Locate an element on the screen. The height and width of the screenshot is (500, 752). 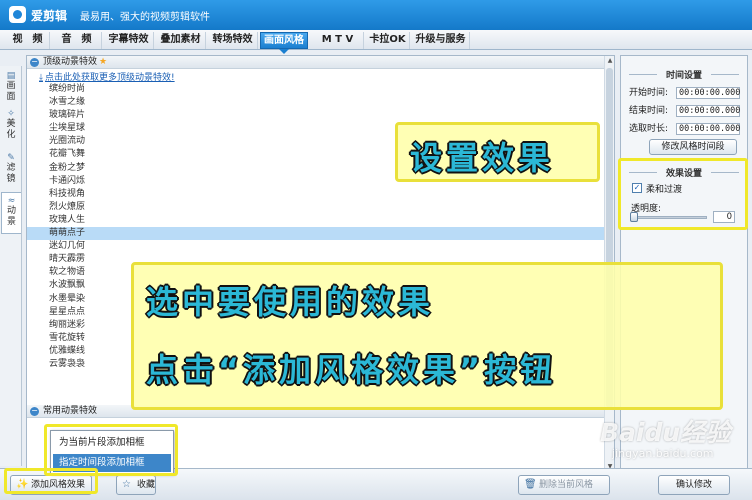
image-icon: ▤ is located at coordinates (11, 76).